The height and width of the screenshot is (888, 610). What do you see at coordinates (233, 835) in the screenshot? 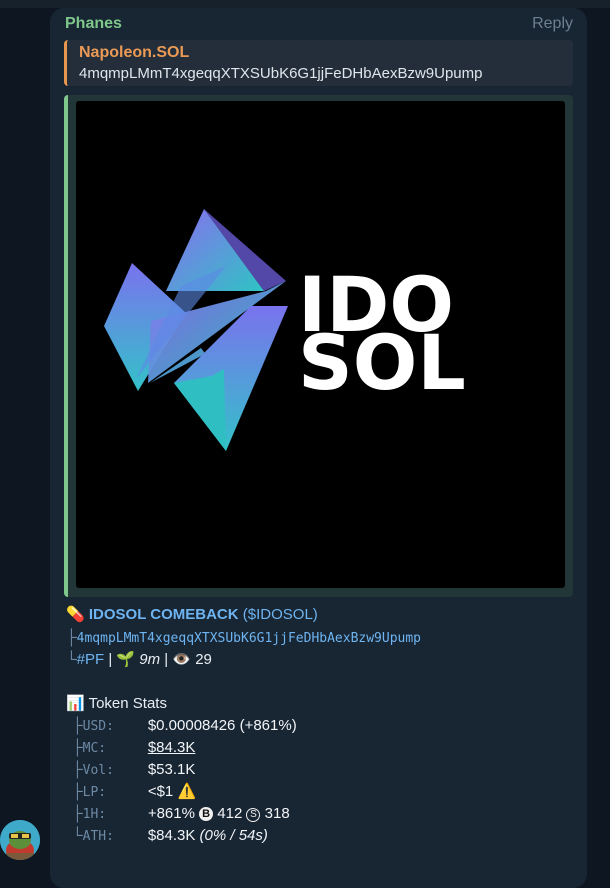
I see `ath-detail: (0% / 54s)` at bounding box center [233, 835].